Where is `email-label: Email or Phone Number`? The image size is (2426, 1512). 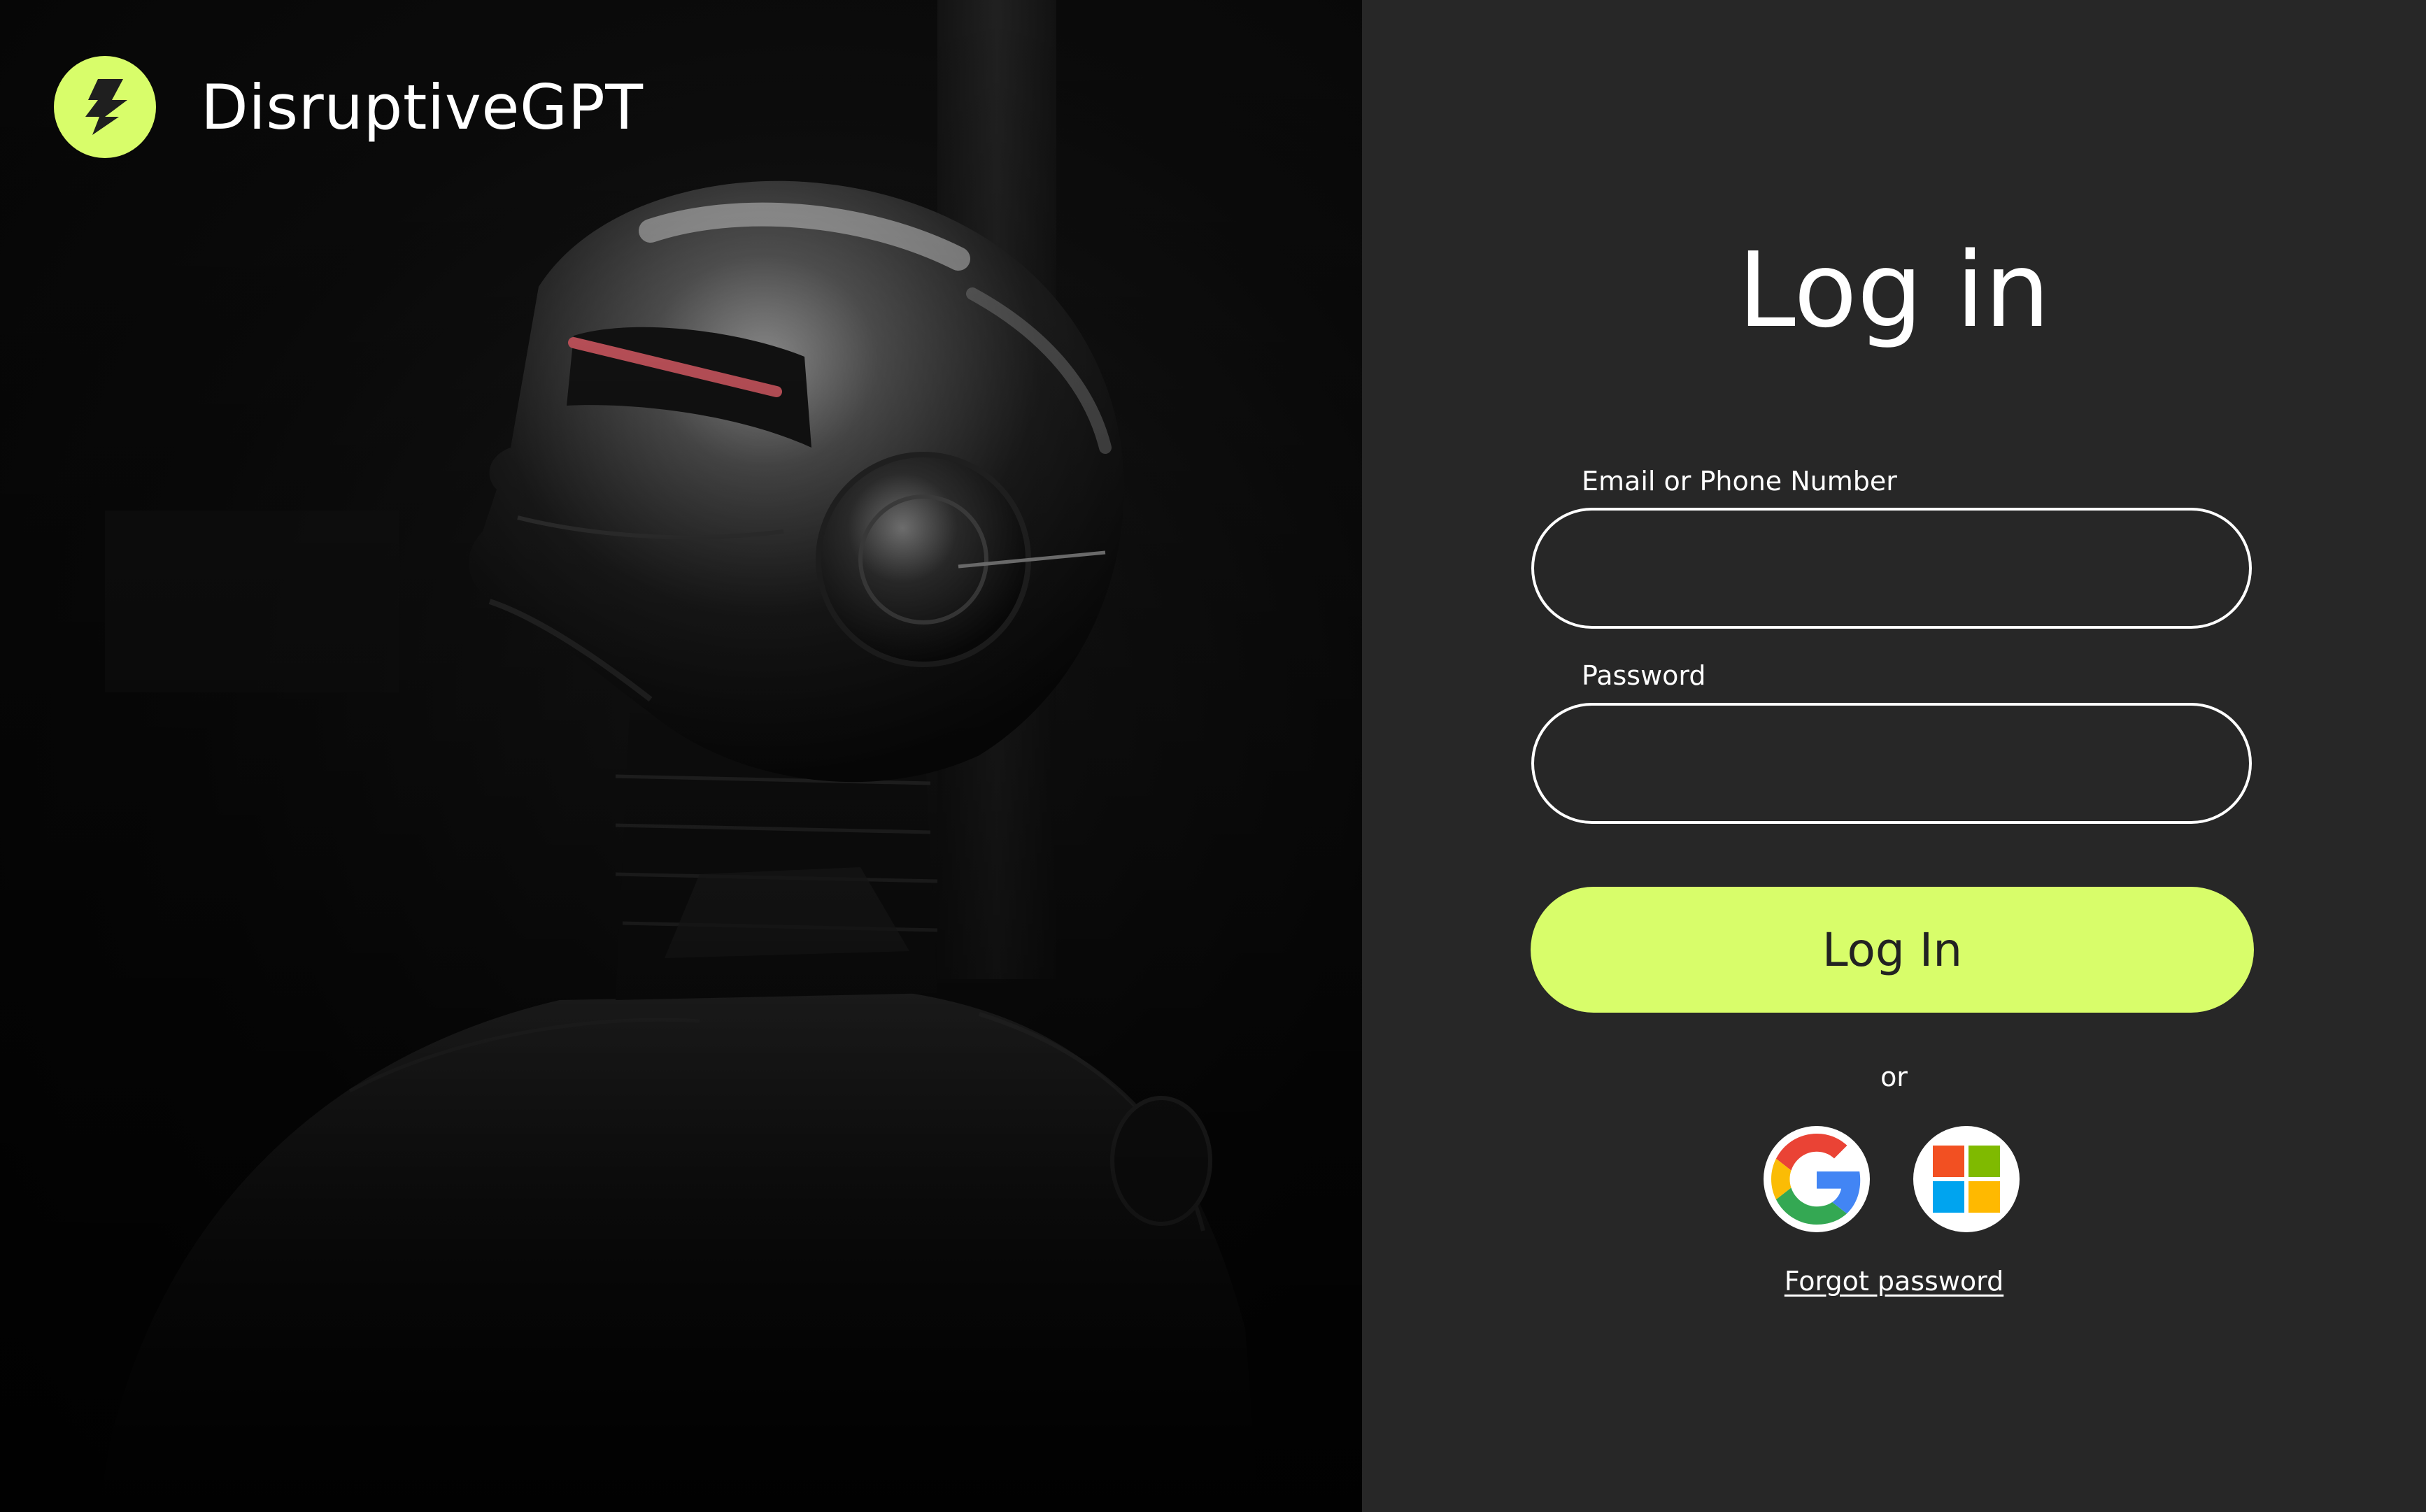
email-label: Email or Phone Number is located at coordinates (1739, 481).